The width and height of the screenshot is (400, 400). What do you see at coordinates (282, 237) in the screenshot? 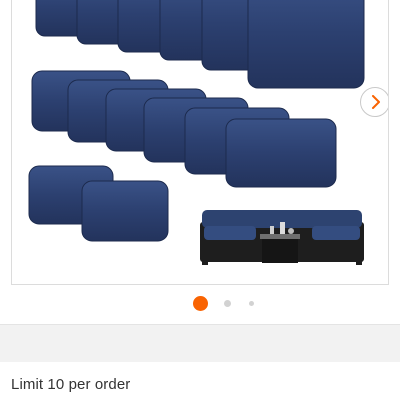
I see `sectional-sofa` at bounding box center [282, 237].